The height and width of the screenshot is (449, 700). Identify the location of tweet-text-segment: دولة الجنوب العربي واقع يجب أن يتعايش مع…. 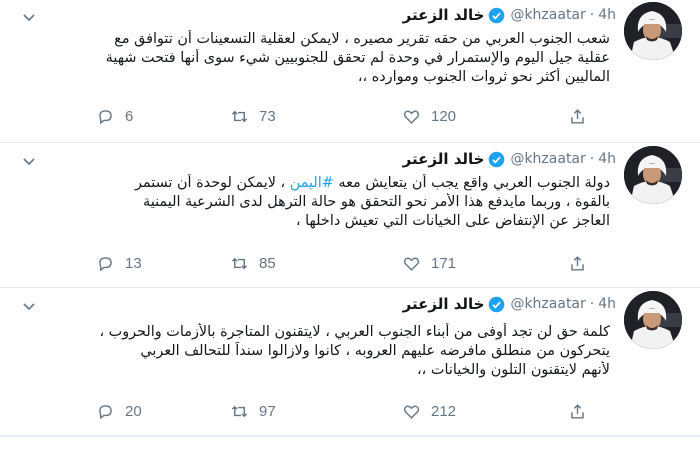
(471, 183).